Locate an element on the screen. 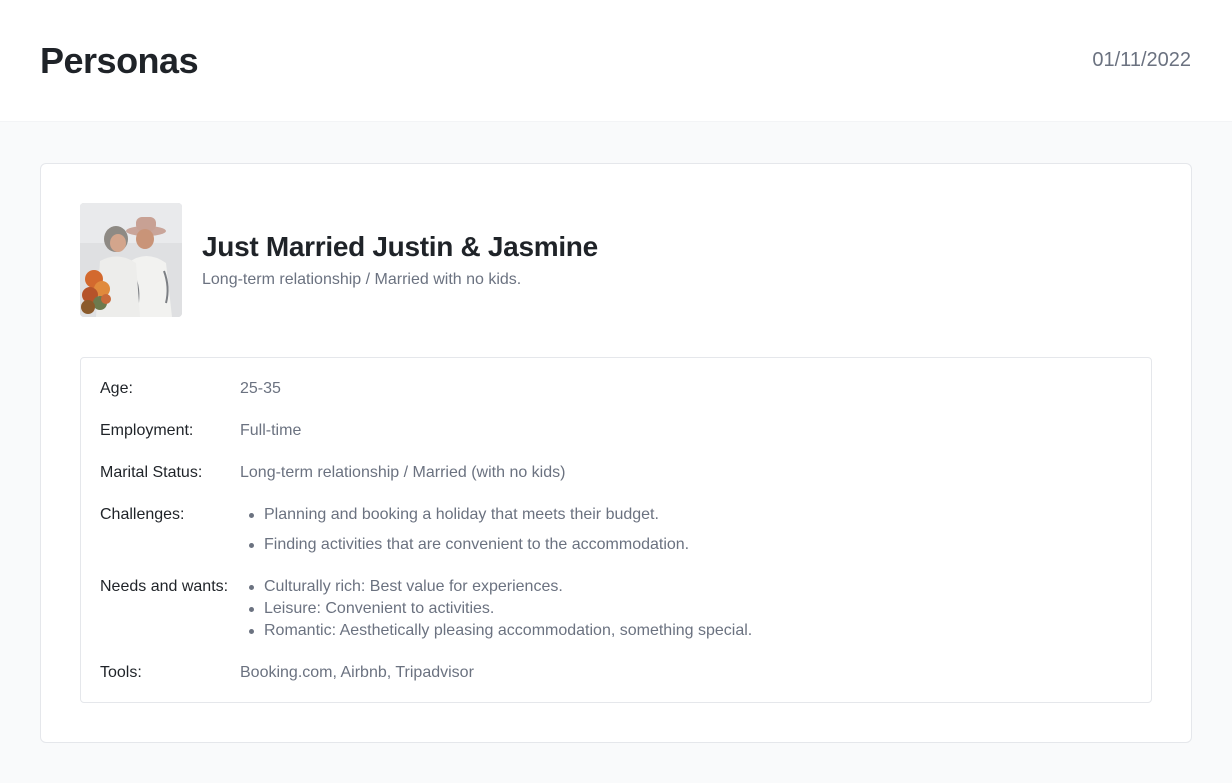  detail-label: Marital Status: is located at coordinates (151, 472).